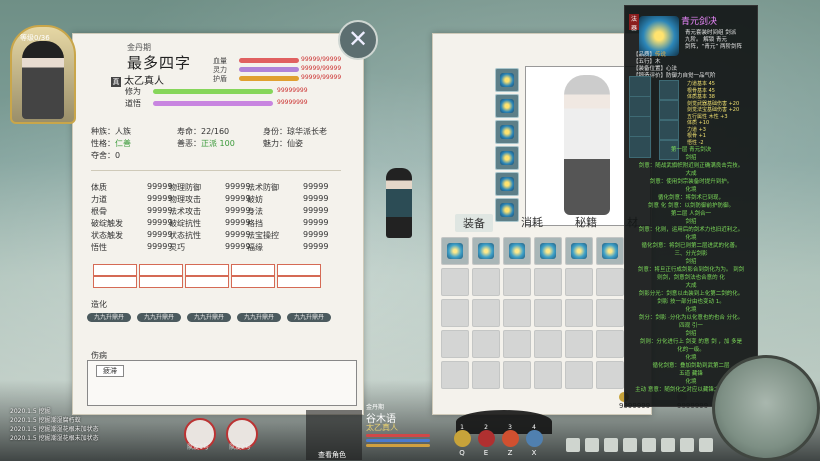 Image resolution: width=820 pixels, height=461 pixels. Describe the element at coordinates (640, 127) in the screenshot. I see `tooltip-mini-slot` at that location.